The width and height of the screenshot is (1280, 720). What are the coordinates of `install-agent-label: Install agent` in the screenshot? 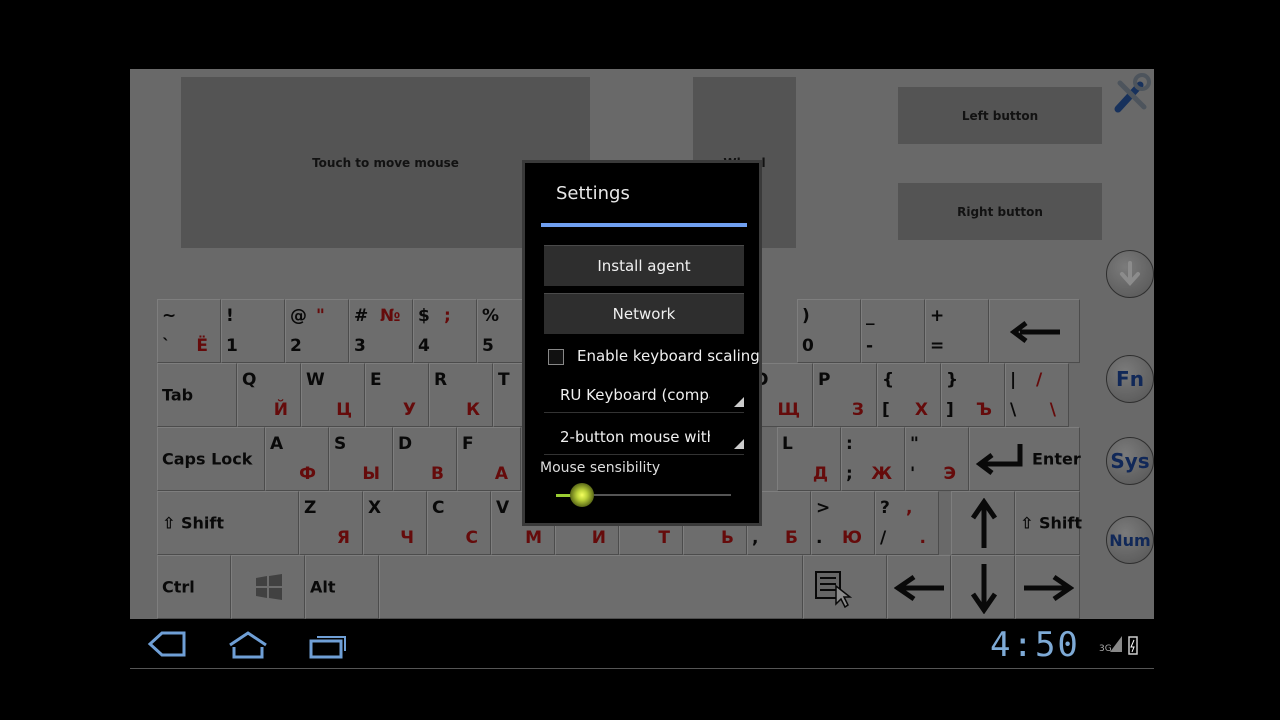 It's located at (644, 266).